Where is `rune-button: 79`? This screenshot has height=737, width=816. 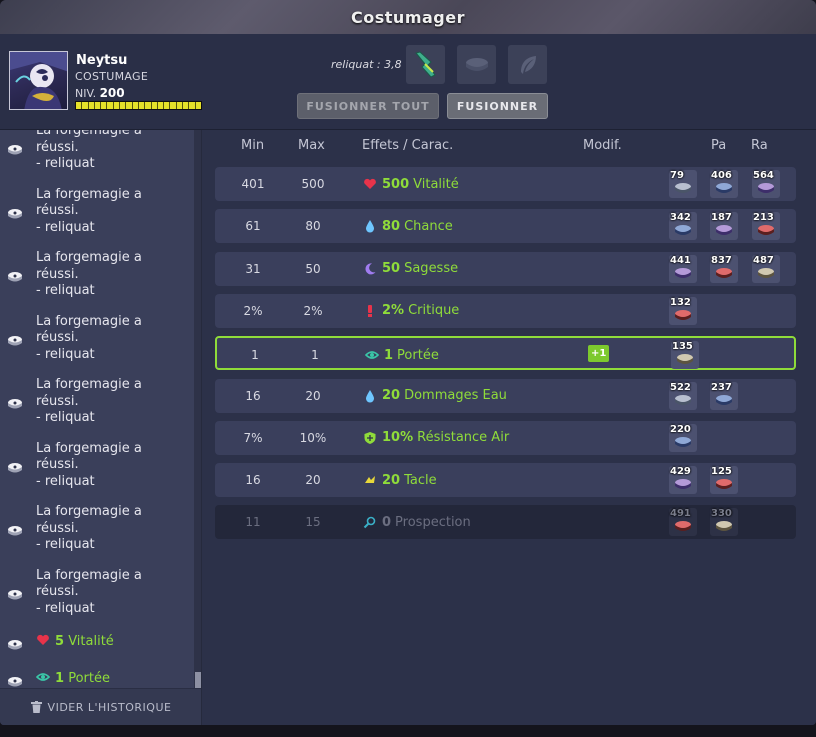
rune-button: 79 is located at coordinates (683, 184).